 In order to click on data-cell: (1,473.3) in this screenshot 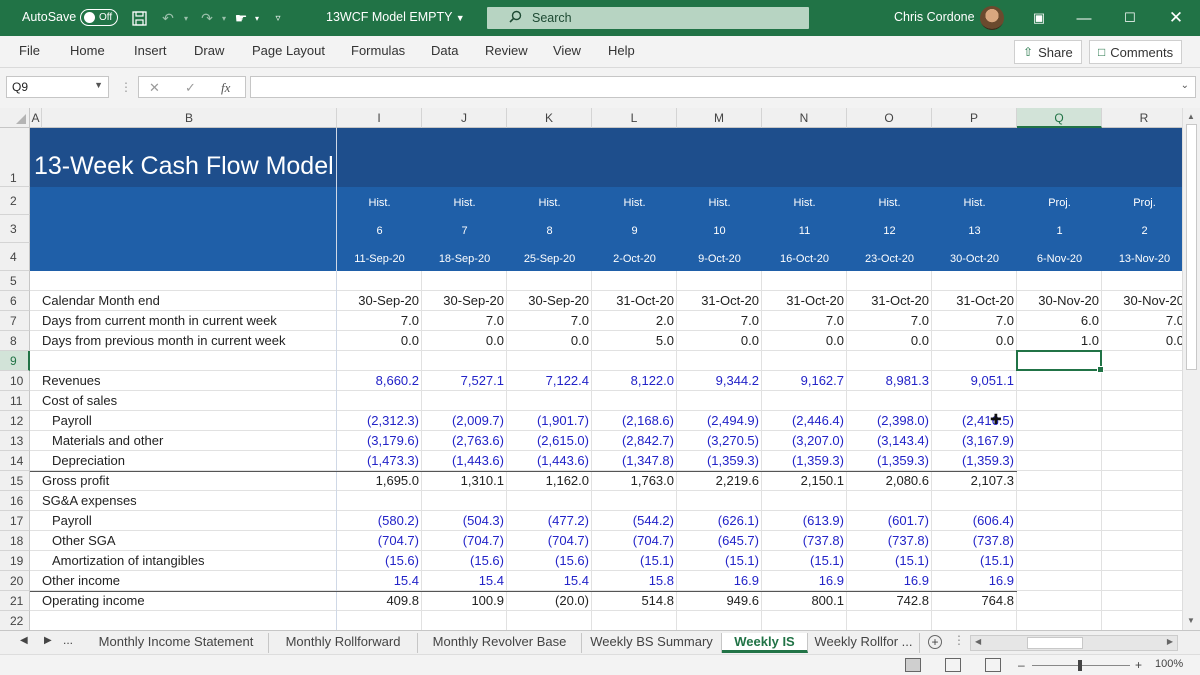, I will do `click(378, 460)`.